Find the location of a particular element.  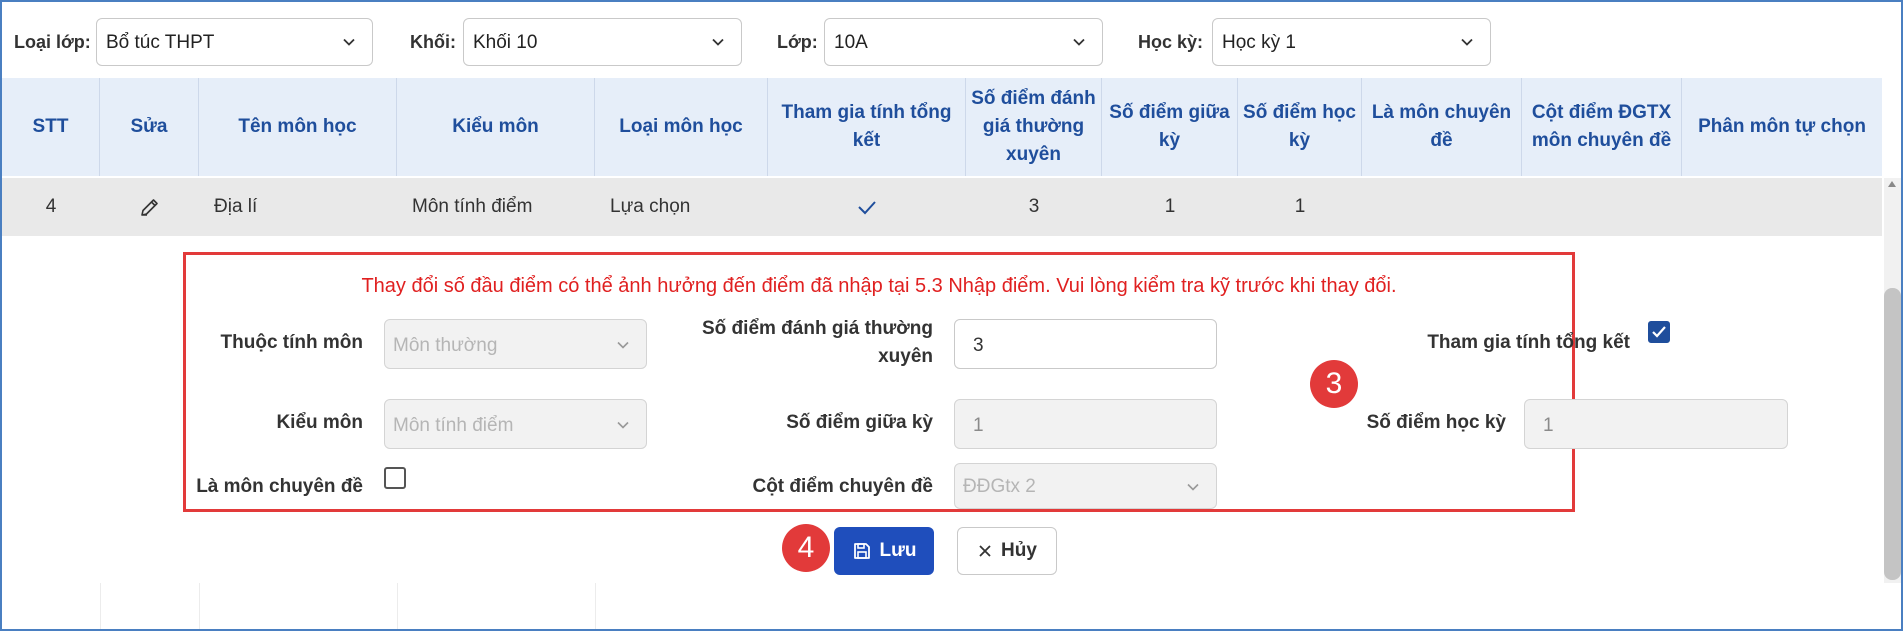

row-in-summary is located at coordinates (867, 207).